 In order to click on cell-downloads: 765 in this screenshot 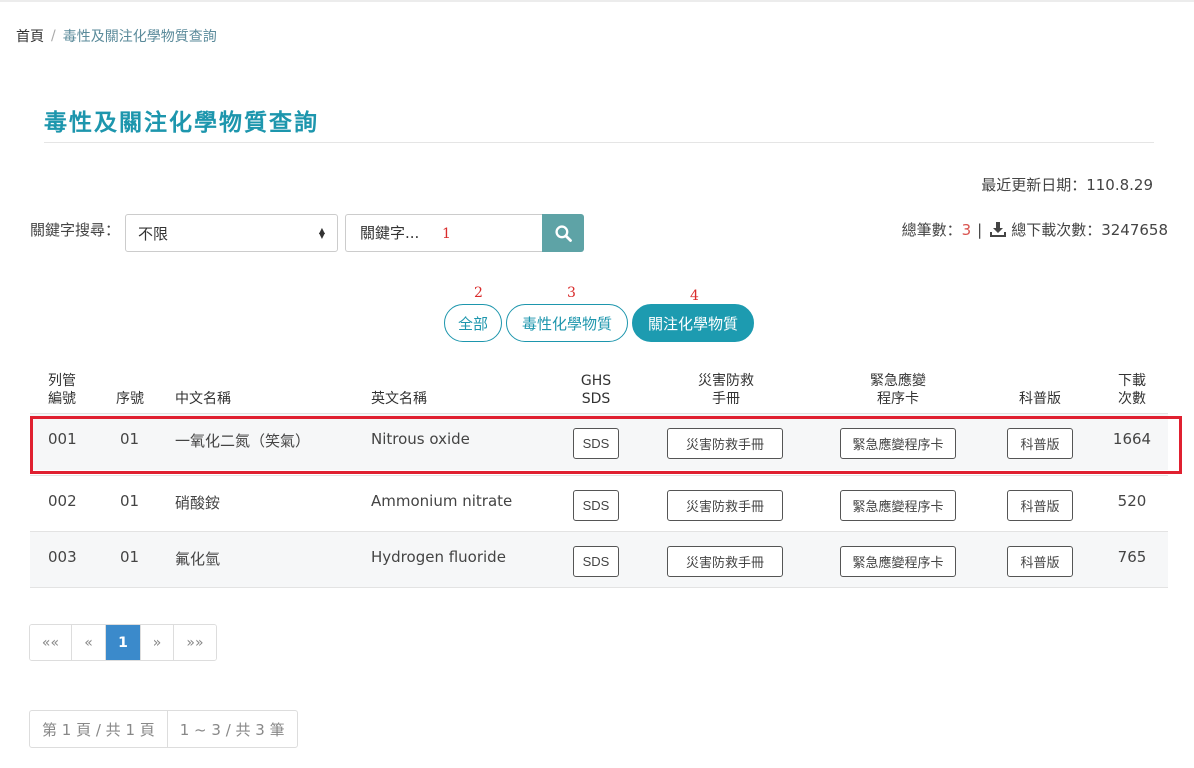, I will do `click(1132, 557)`.